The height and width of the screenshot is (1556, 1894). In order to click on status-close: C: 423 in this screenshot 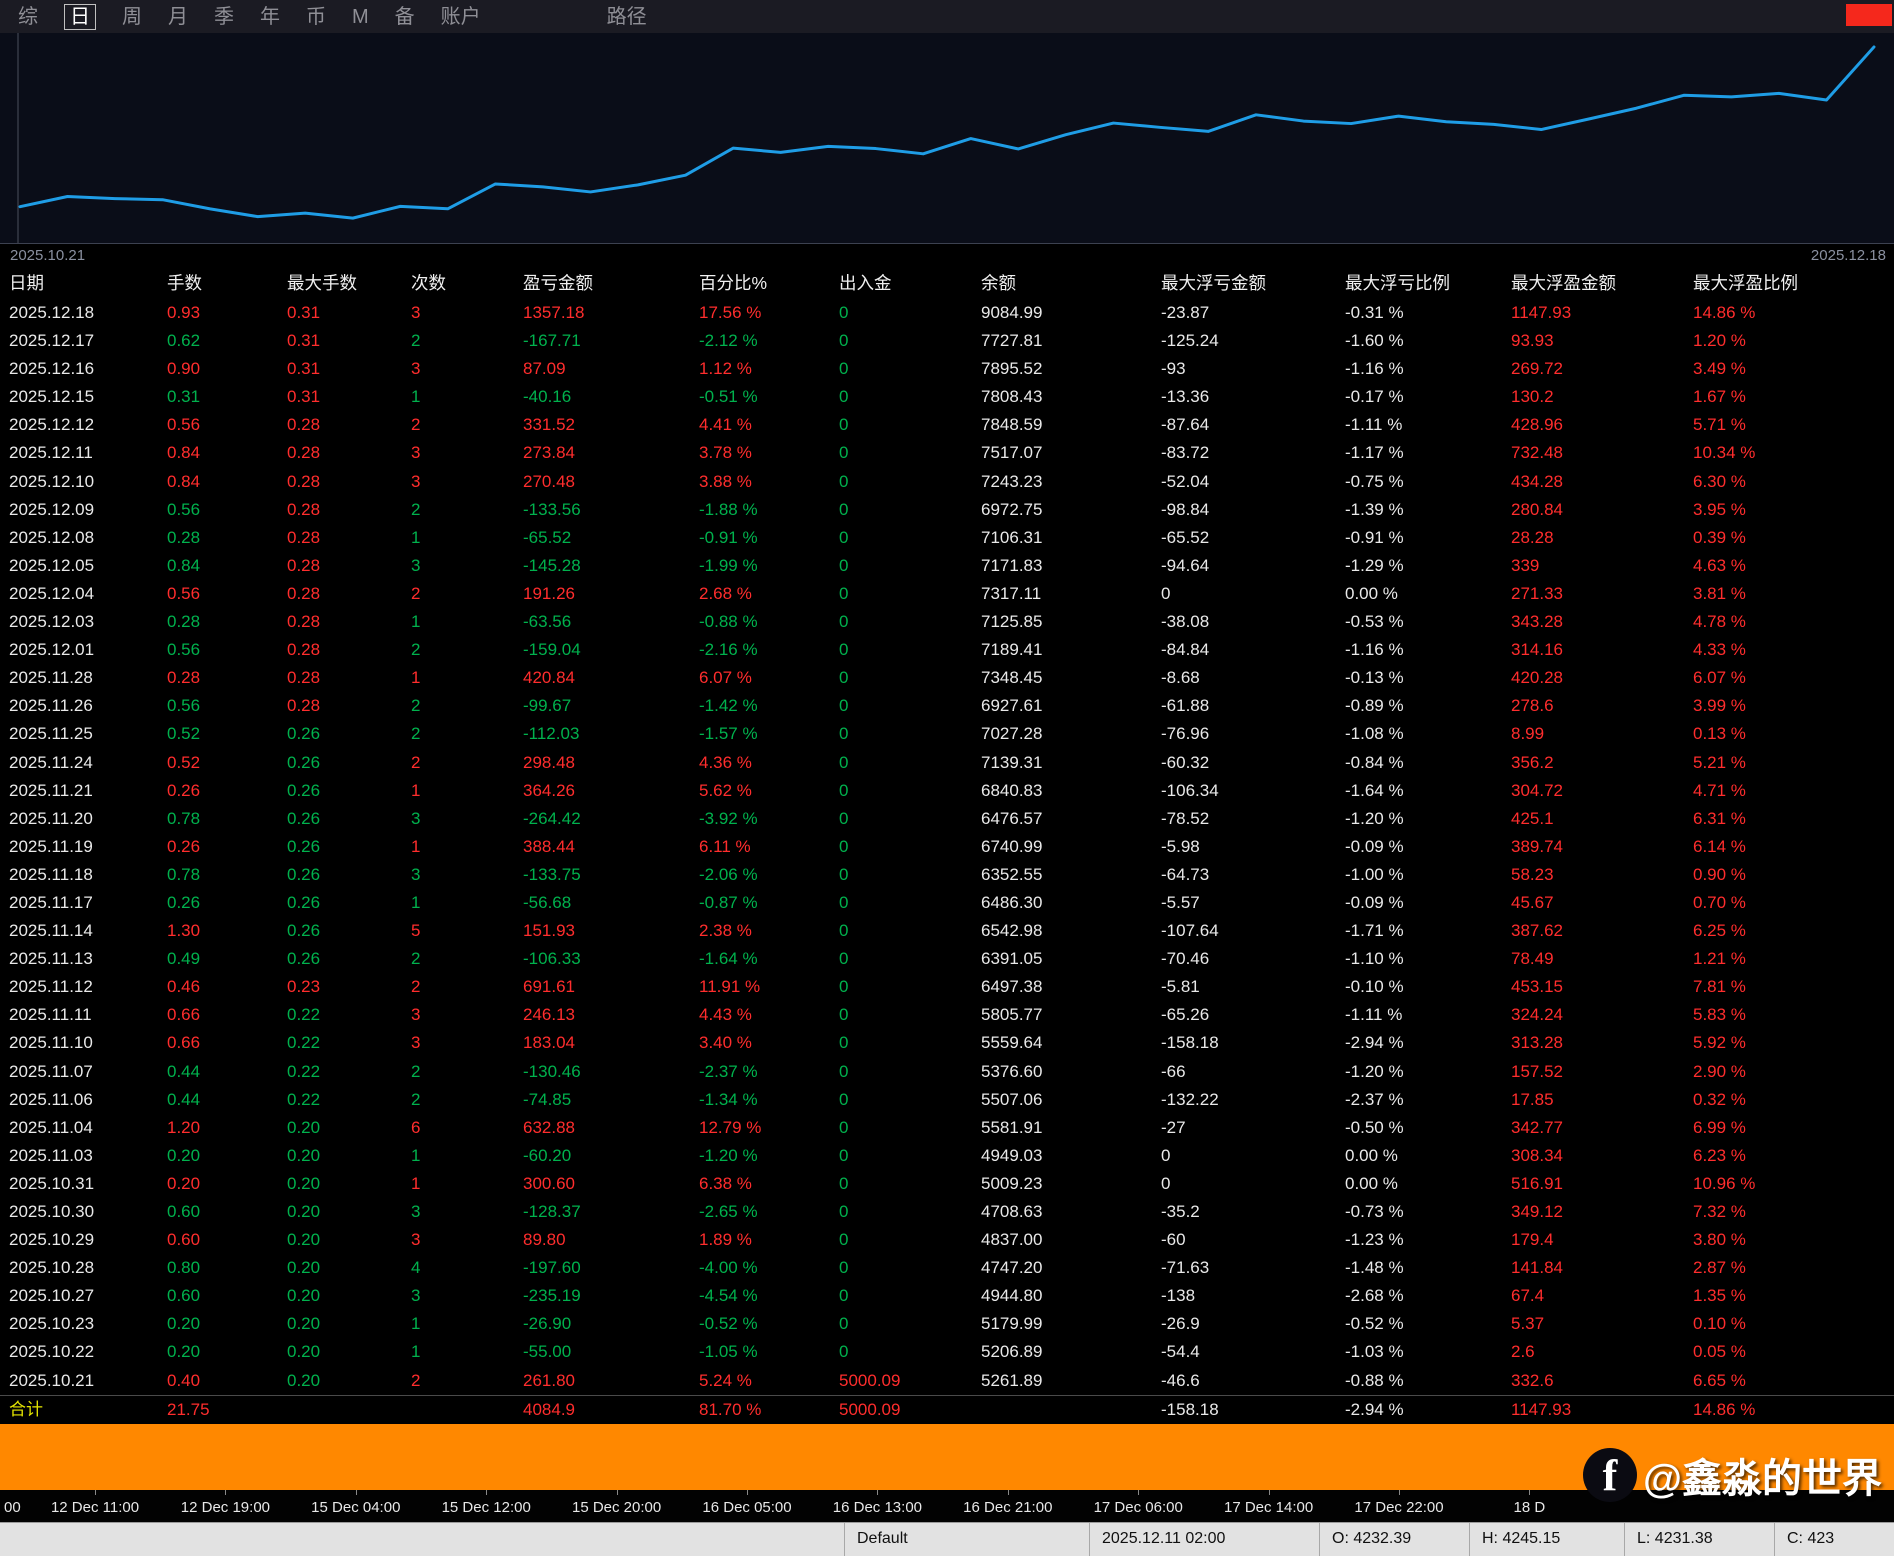, I will do `click(1834, 1539)`.